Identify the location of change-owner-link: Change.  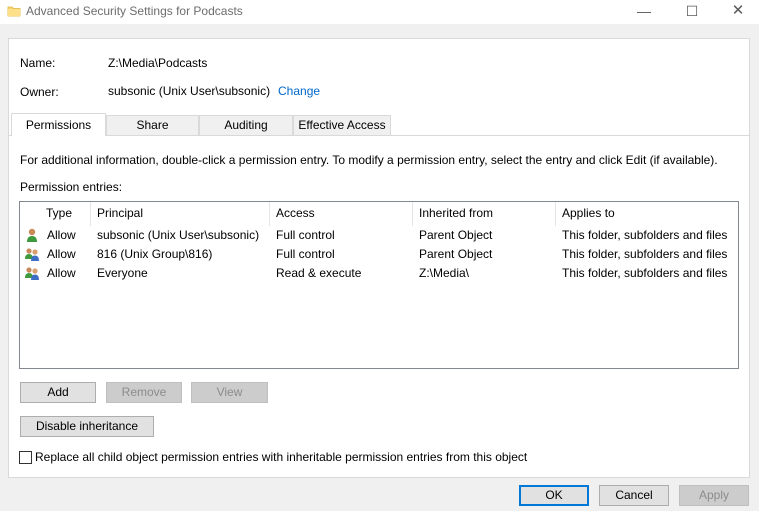
(299, 91).